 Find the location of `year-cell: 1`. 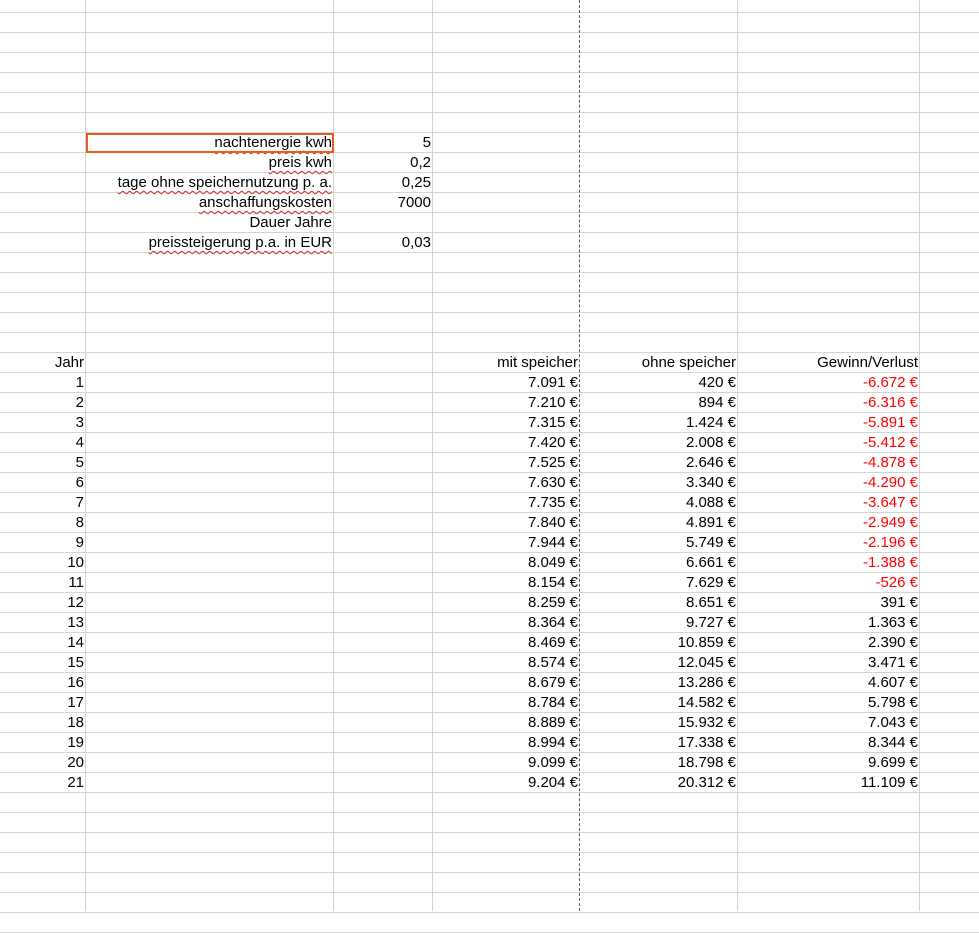

year-cell: 1 is located at coordinates (43, 383).